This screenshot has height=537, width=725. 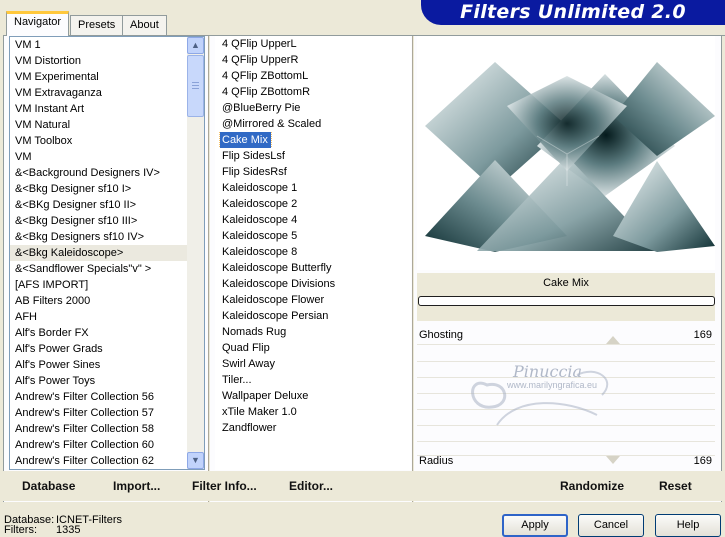 I want to click on cancel-button: Cancel, so click(x=611, y=525).